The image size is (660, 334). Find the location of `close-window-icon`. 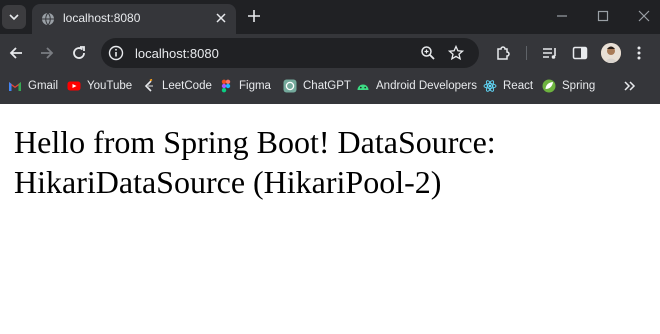

close-window-icon is located at coordinates (644, 16).